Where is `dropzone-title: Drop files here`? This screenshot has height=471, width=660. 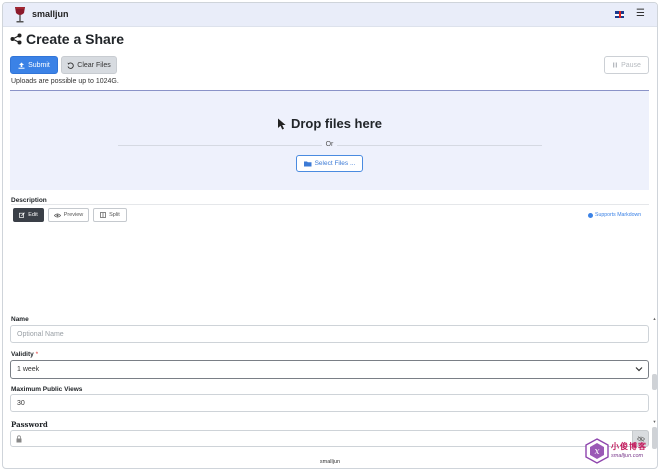
dropzone-title: Drop files here is located at coordinates (329, 123).